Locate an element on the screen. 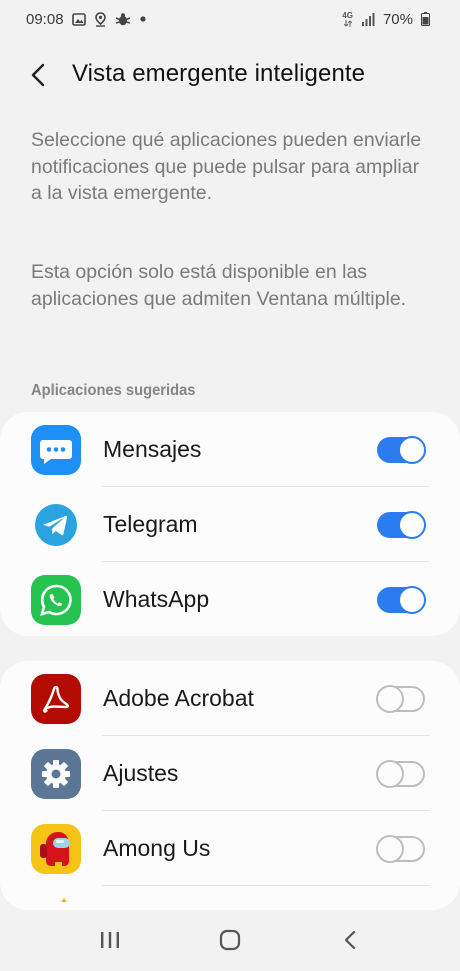 Image resolution: width=460 pixels, height=971 pixels. chevron-left-icon is located at coordinates (38, 75).